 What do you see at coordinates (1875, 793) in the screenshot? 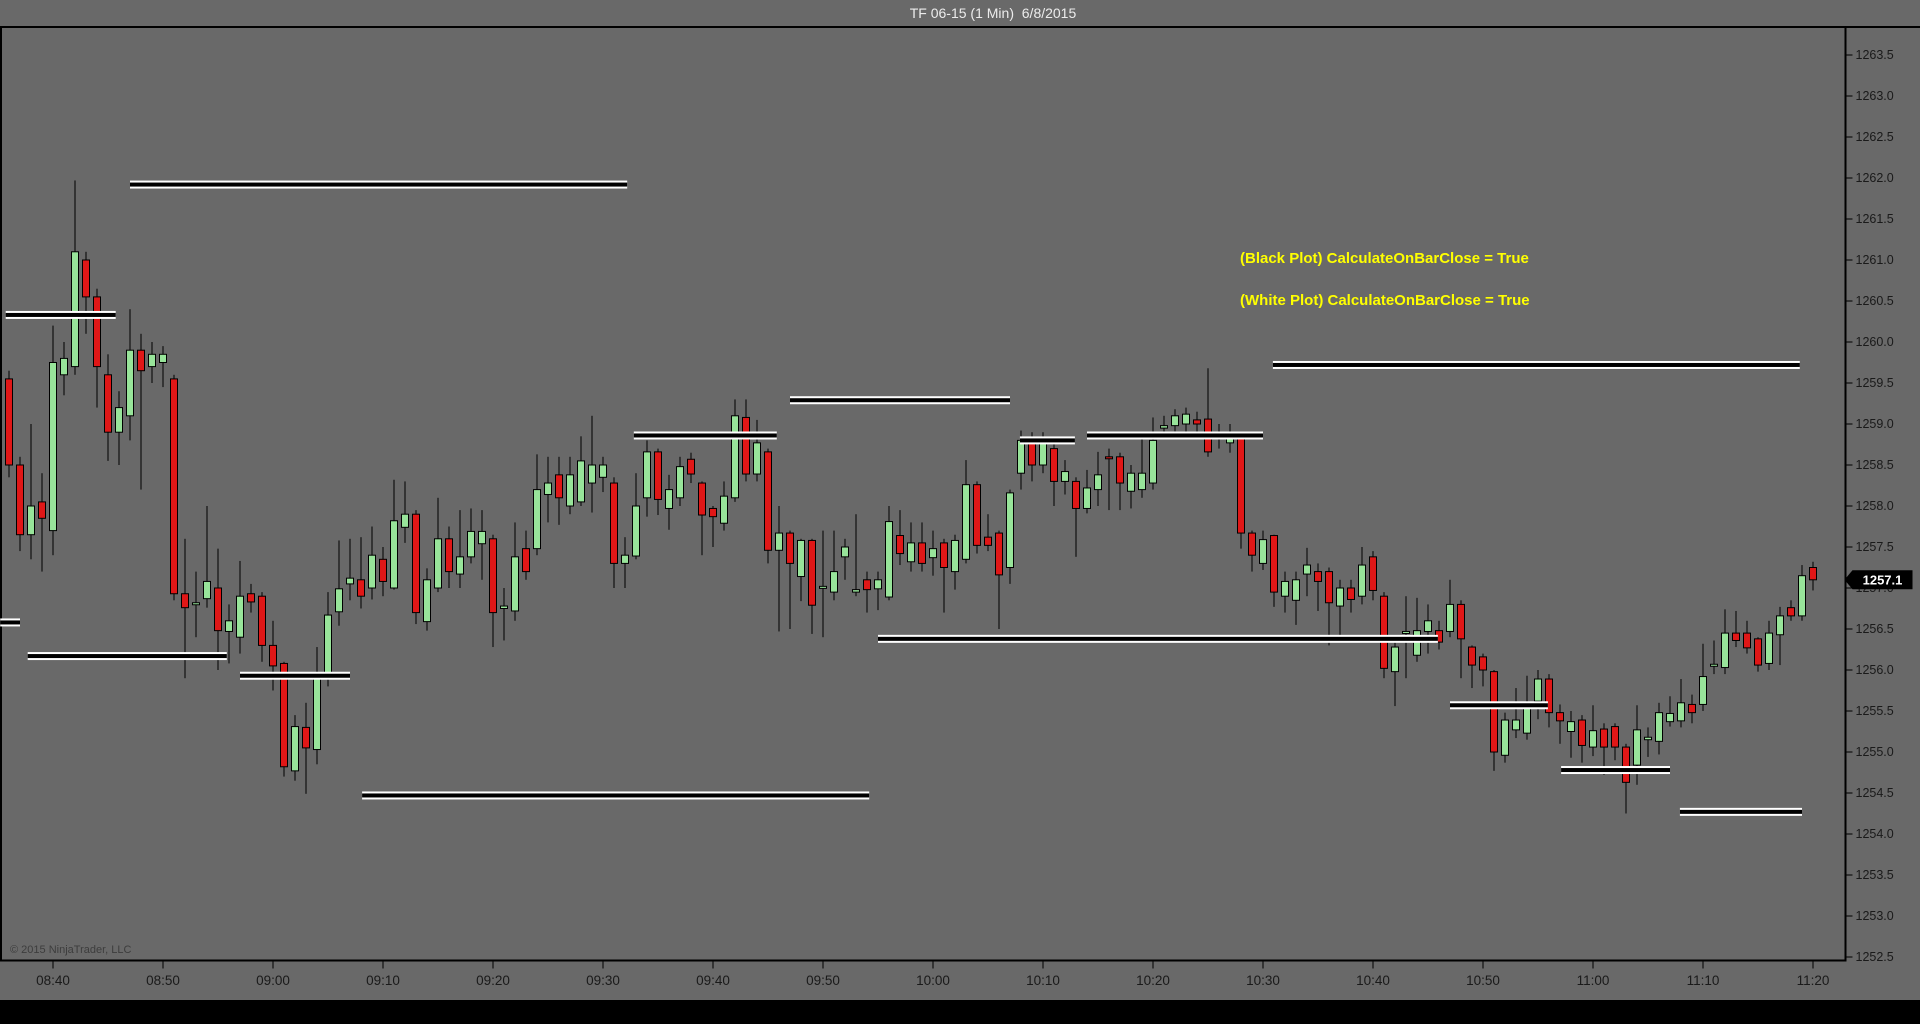
I see `price-tick-label: 1254.5` at bounding box center [1875, 793].